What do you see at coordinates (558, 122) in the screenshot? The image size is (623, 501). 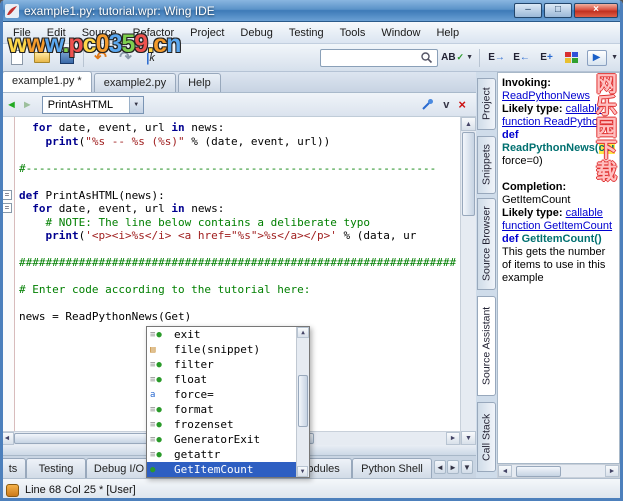 I see `assistant-link: function ReadPythonNews` at bounding box center [558, 122].